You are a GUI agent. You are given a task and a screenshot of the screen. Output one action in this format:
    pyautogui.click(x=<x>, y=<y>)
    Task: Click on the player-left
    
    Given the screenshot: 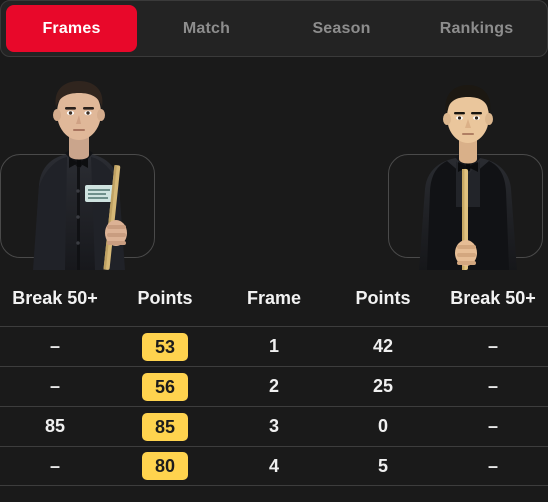 What is the action you would take?
    pyautogui.click(x=82, y=163)
    